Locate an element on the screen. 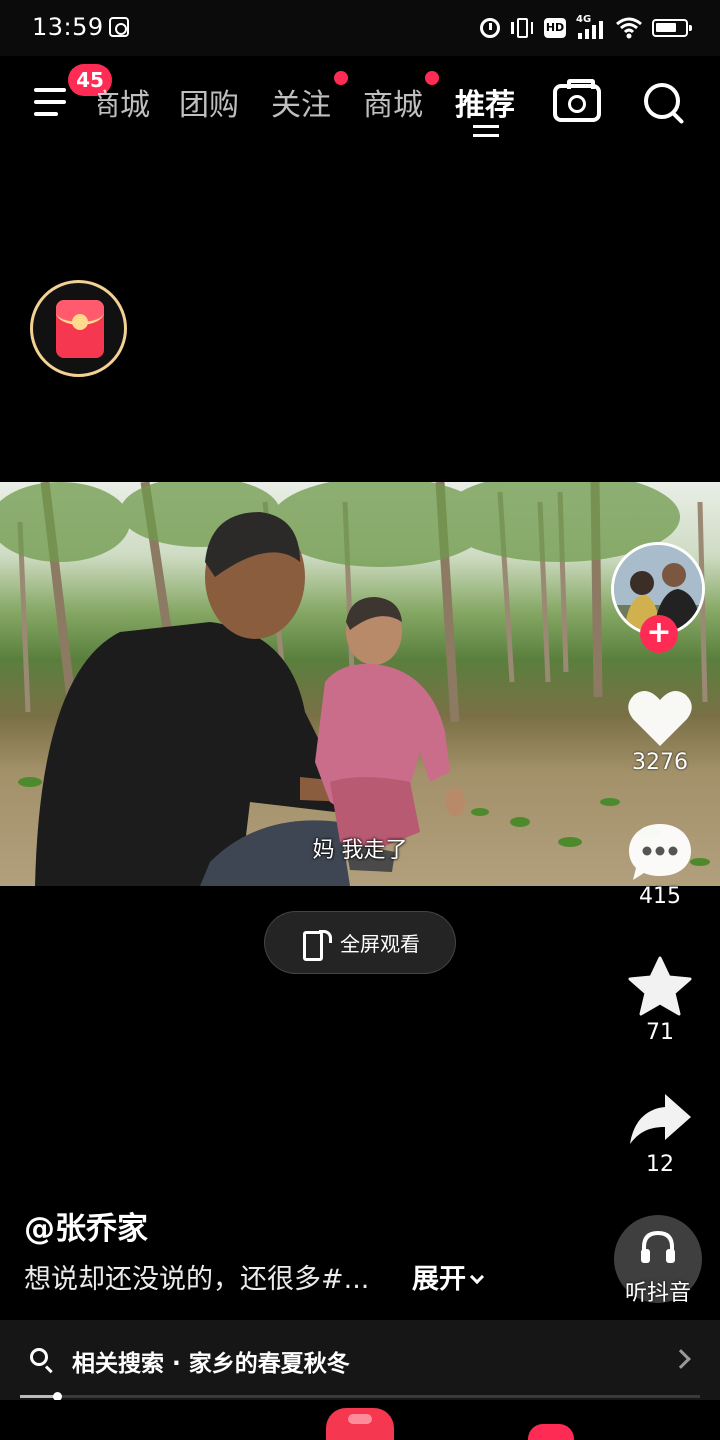 The height and width of the screenshot is (1440, 720). author-name: @张乔家 is located at coordinates (86, 1225).